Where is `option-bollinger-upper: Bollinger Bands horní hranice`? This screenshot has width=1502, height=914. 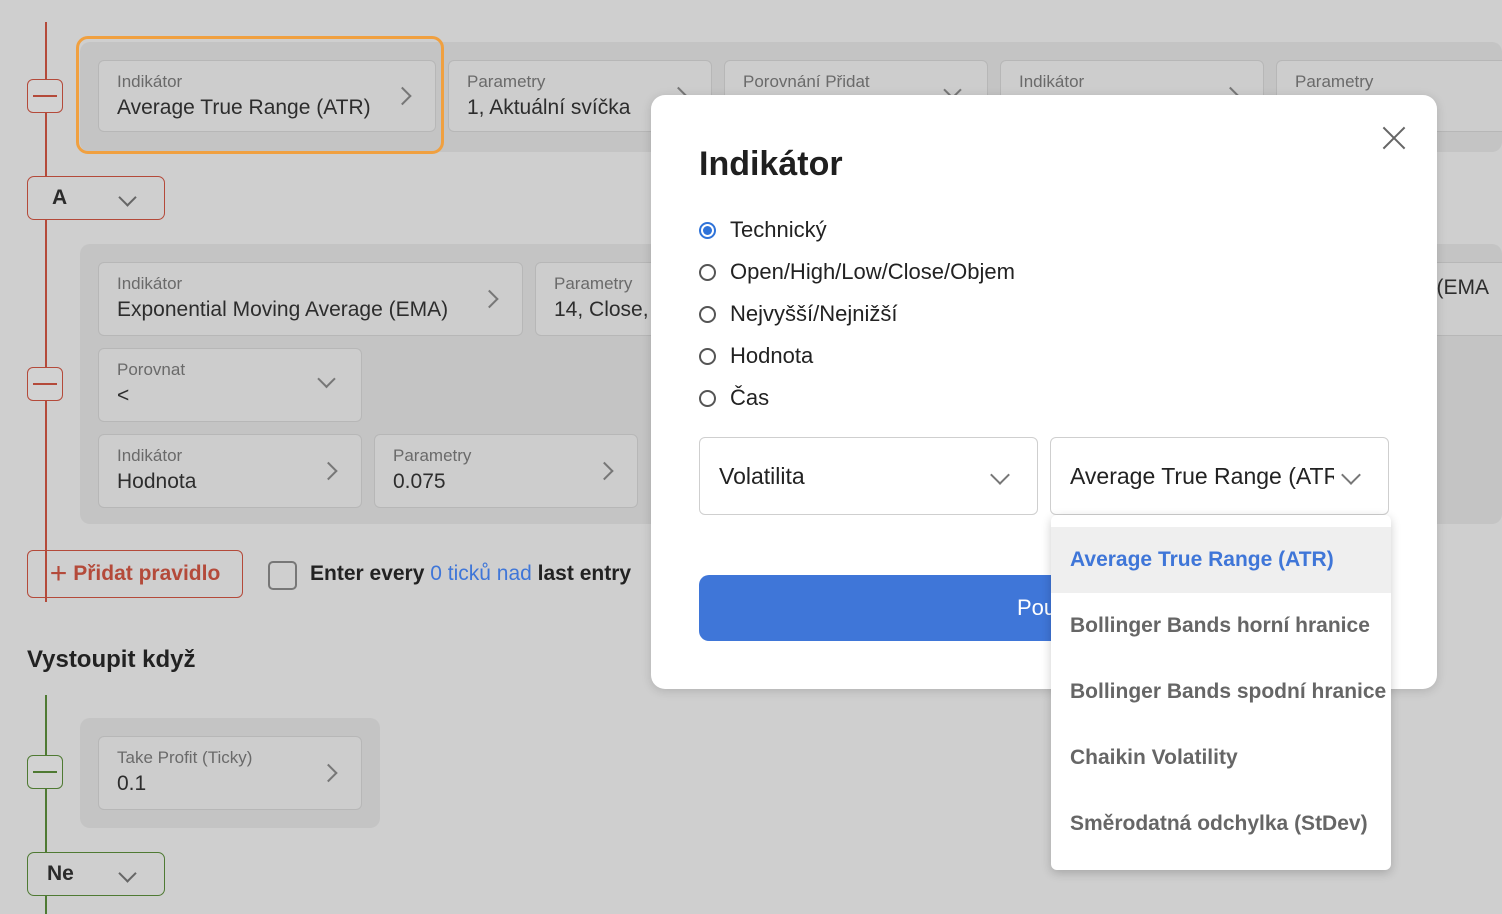
option-bollinger-upper: Bollinger Bands horní hranice is located at coordinates (1221, 626).